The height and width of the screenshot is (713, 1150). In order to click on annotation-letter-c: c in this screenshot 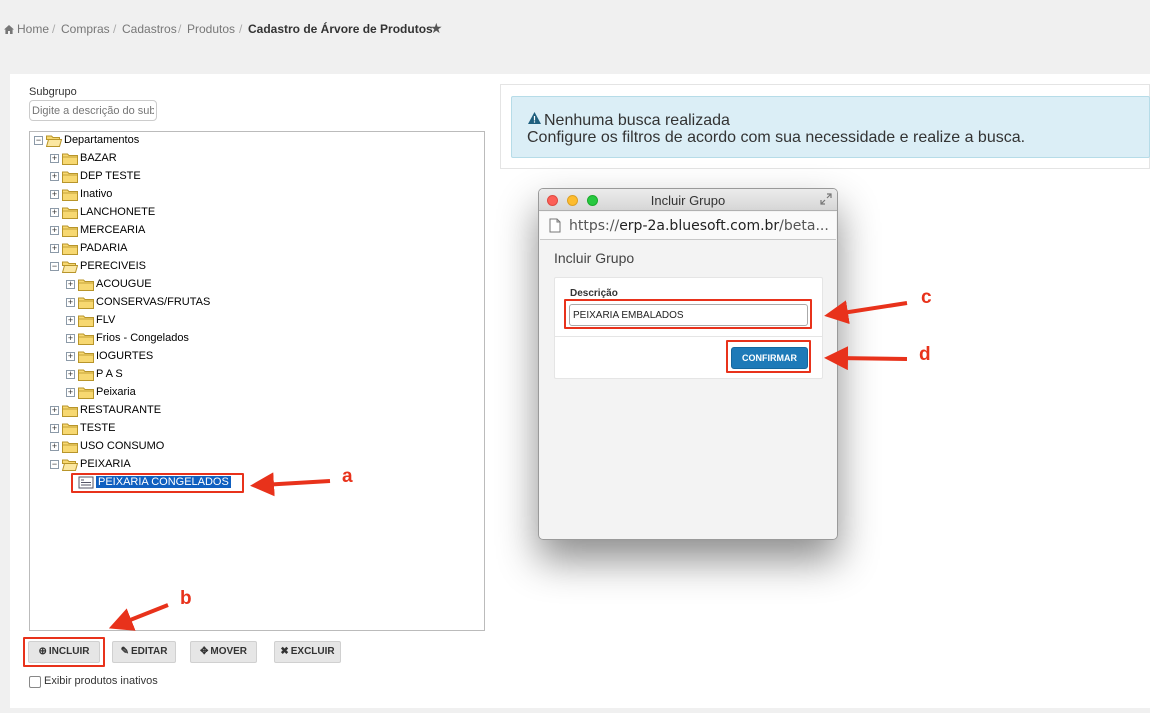, I will do `click(926, 297)`.